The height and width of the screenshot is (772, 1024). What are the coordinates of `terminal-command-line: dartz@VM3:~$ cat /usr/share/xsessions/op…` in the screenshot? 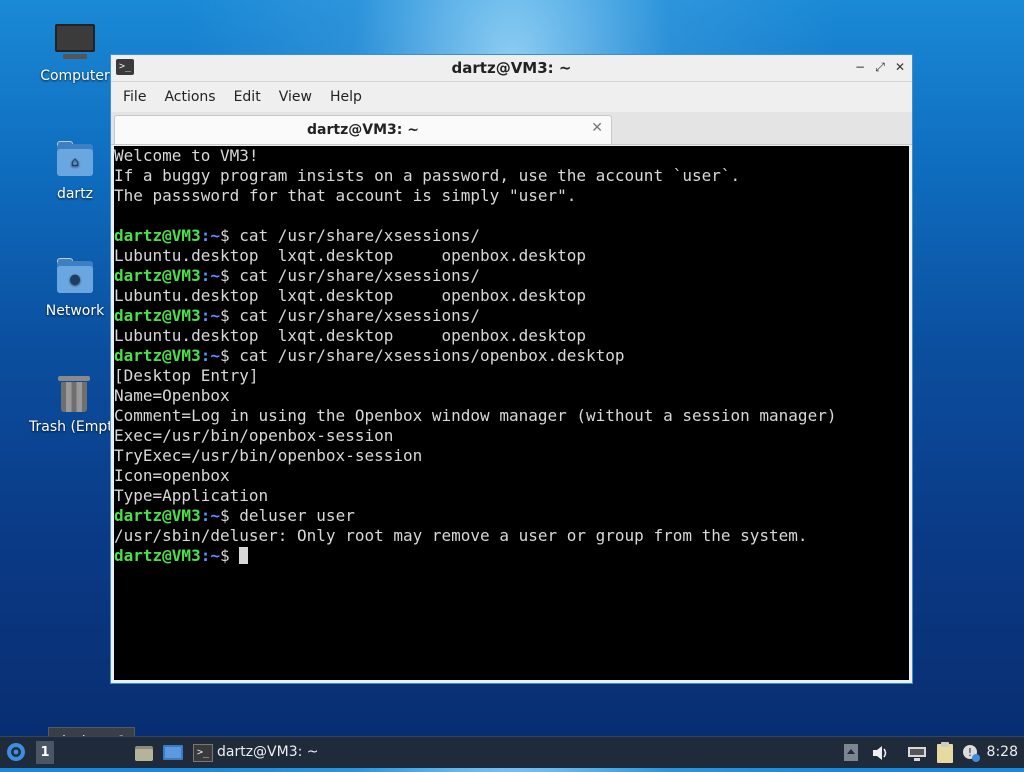 It's located at (511, 356).